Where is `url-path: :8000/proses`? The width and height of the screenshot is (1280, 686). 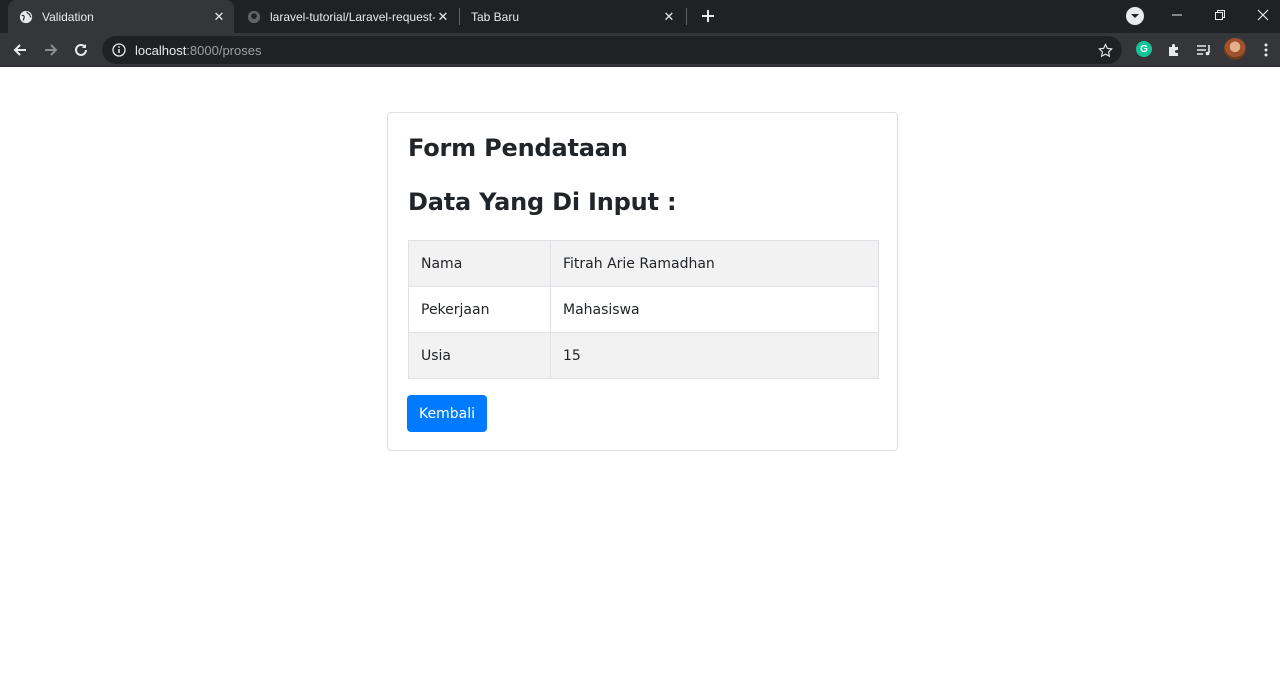 url-path: :8000/proses is located at coordinates (224, 50).